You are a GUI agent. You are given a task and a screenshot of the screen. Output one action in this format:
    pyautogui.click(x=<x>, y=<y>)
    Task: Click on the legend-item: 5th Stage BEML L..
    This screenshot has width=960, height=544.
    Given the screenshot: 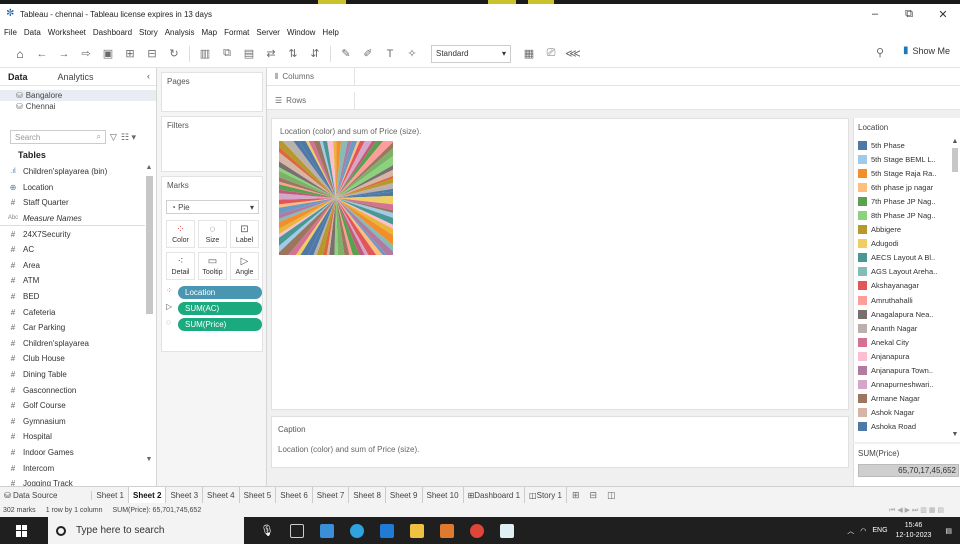 What is the action you would take?
    pyautogui.click(x=904, y=159)
    